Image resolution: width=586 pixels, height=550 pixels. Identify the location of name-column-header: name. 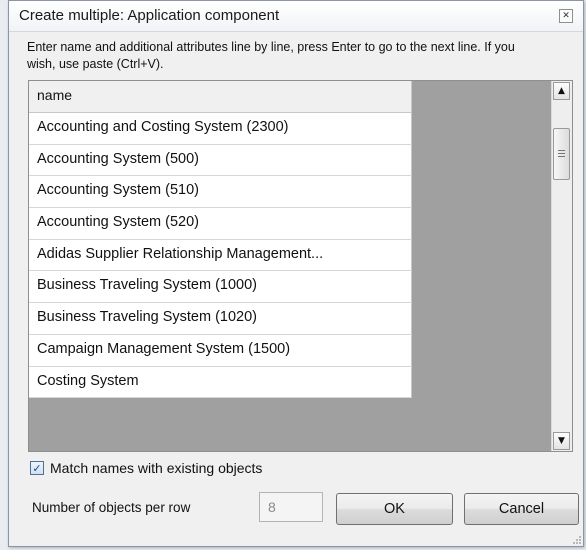
(220, 97).